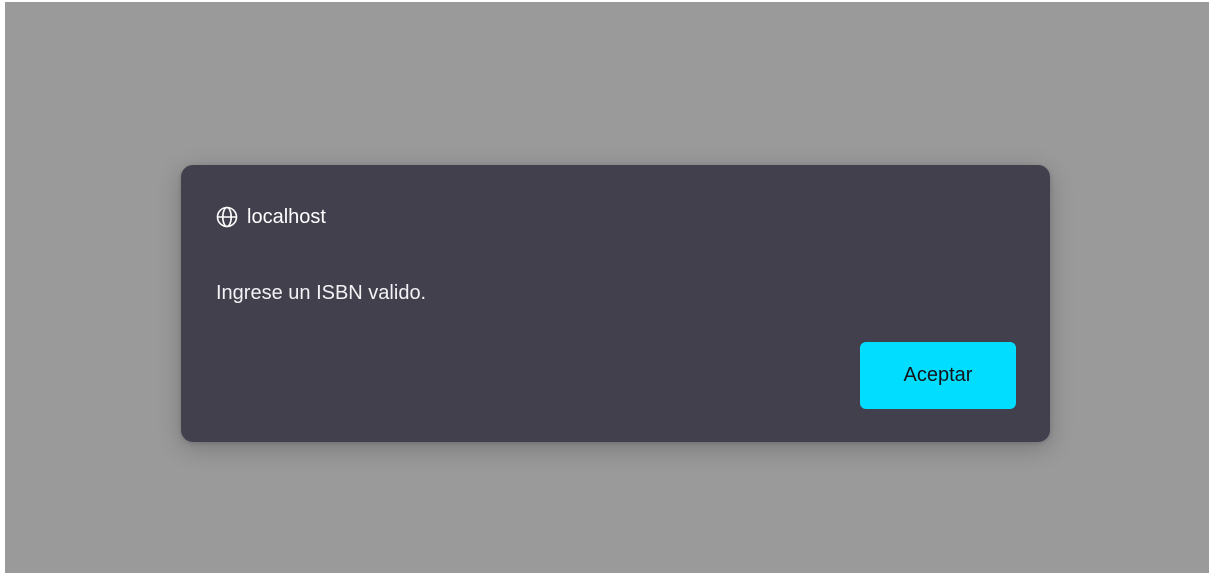  I want to click on globe-icon, so click(227, 217).